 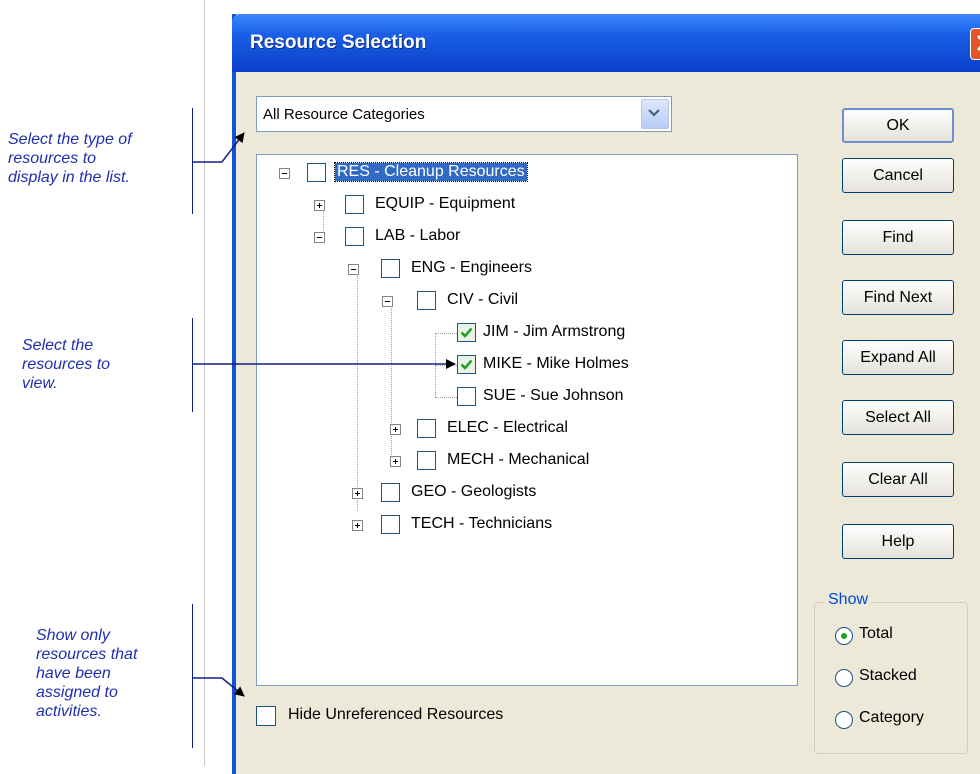 I want to click on radio-stacked, so click(x=844, y=678).